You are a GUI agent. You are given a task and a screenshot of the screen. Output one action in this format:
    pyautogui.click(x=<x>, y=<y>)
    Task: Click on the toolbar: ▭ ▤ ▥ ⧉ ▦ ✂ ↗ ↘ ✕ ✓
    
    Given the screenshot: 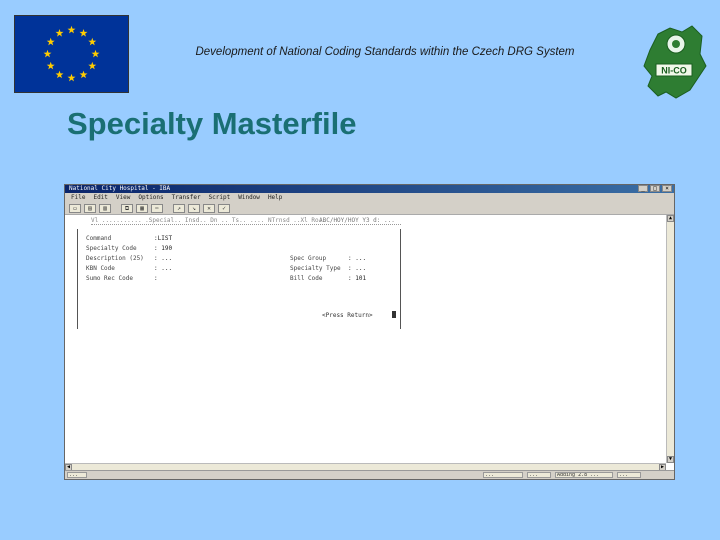 What is the action you would take?
    pyautogui.click(x=369, y=209)
    